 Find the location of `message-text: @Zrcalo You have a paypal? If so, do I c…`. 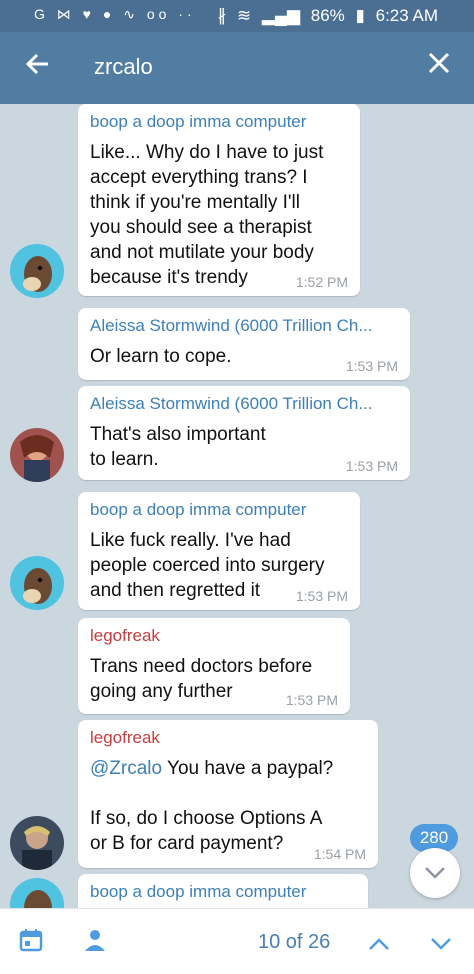

message-text: @Zrcalo You have a paypal? If so, do I c… is located at coordinates (212, 806).